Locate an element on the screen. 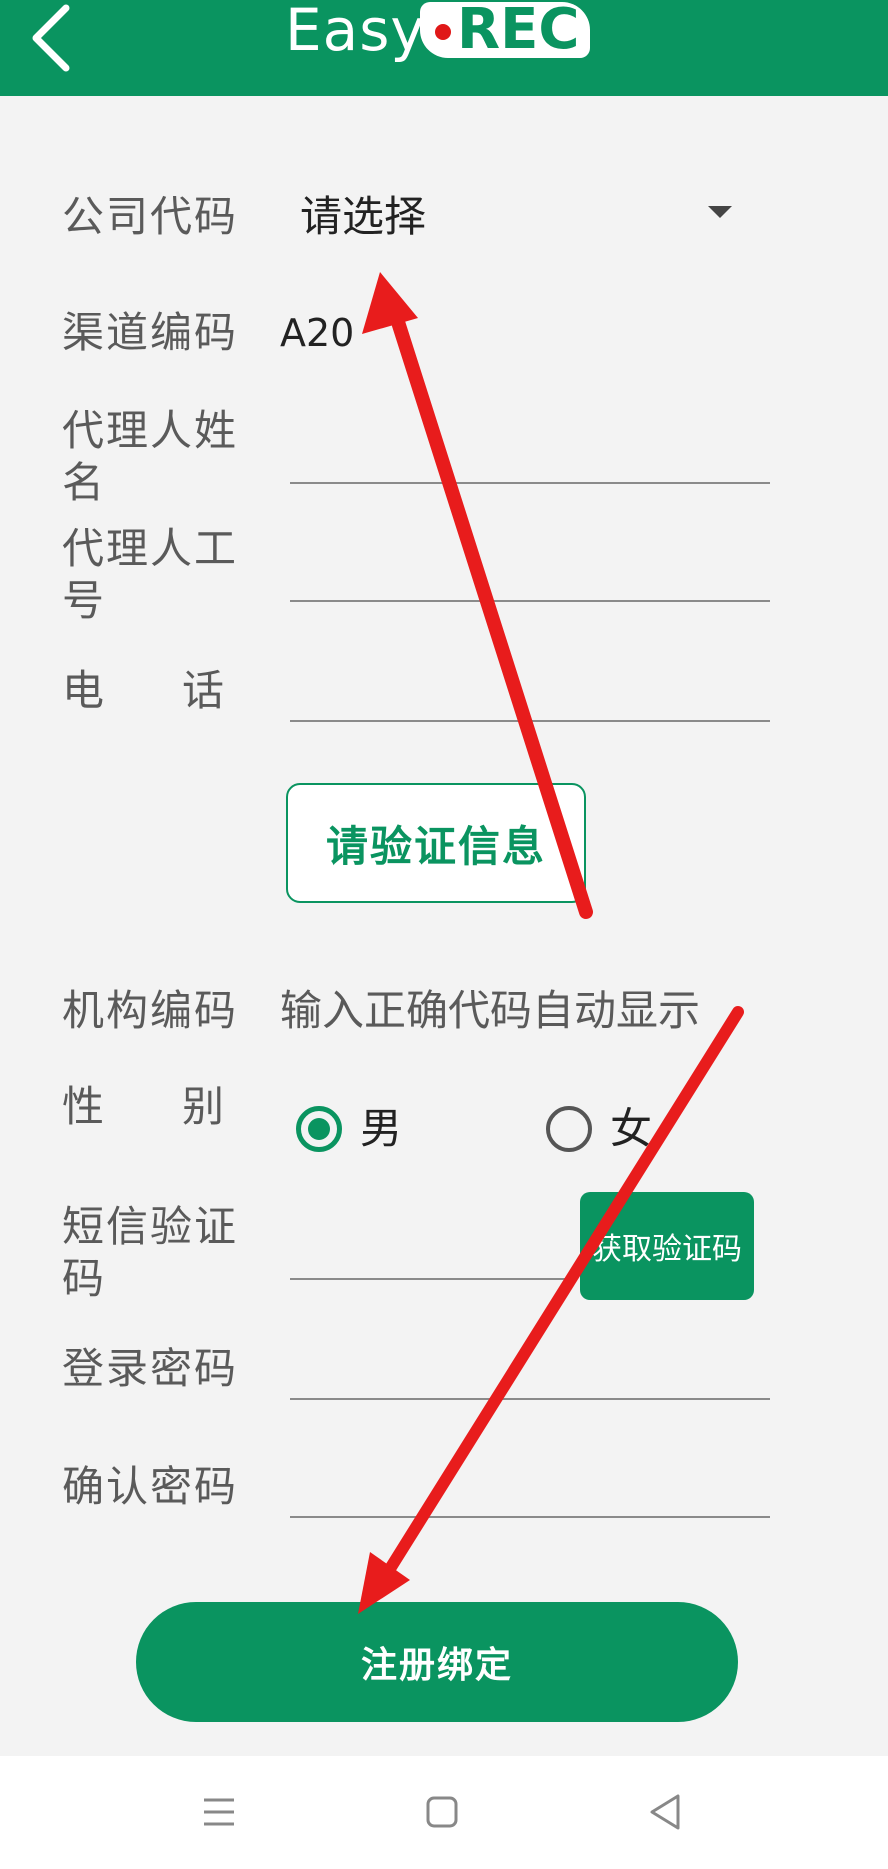 This screenshot has width=888, height=1869. logo-rec-text: REC is located at coordinates (518, 31).